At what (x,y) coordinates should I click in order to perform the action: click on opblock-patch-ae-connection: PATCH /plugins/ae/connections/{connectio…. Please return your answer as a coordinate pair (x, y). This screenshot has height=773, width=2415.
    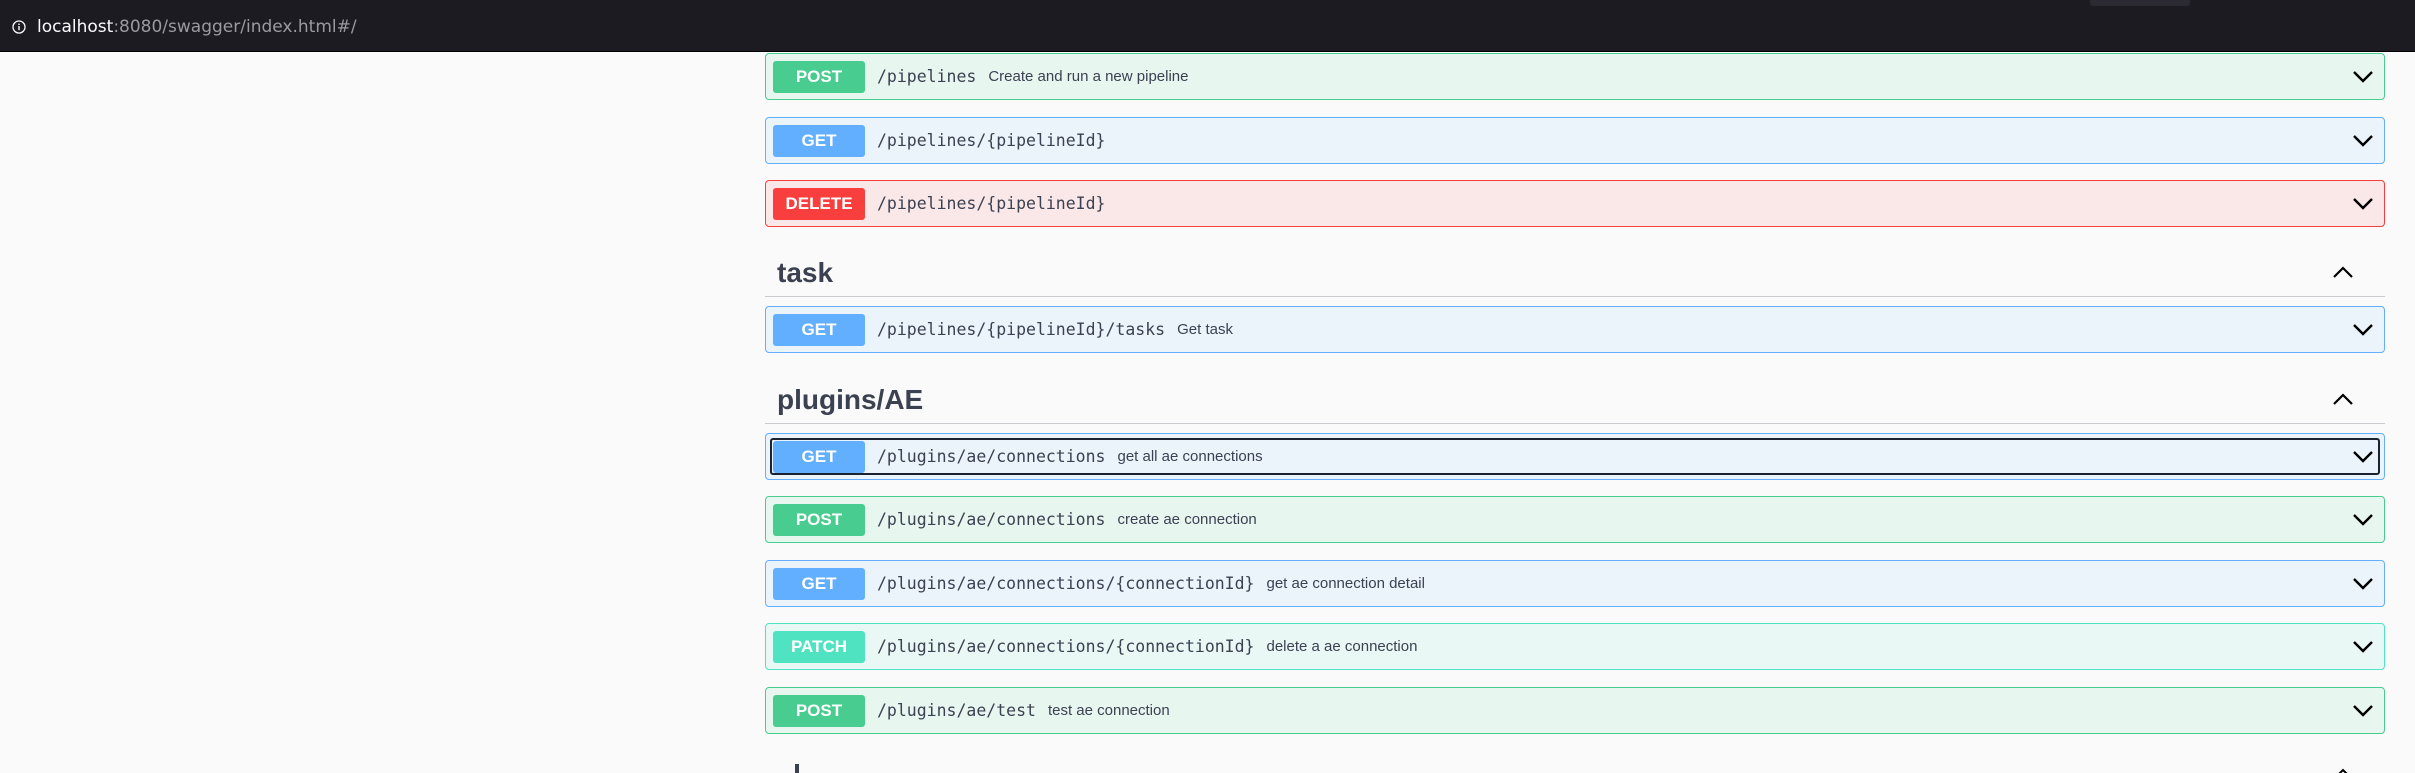
    Looking at the image, I should click on (1575, 646).